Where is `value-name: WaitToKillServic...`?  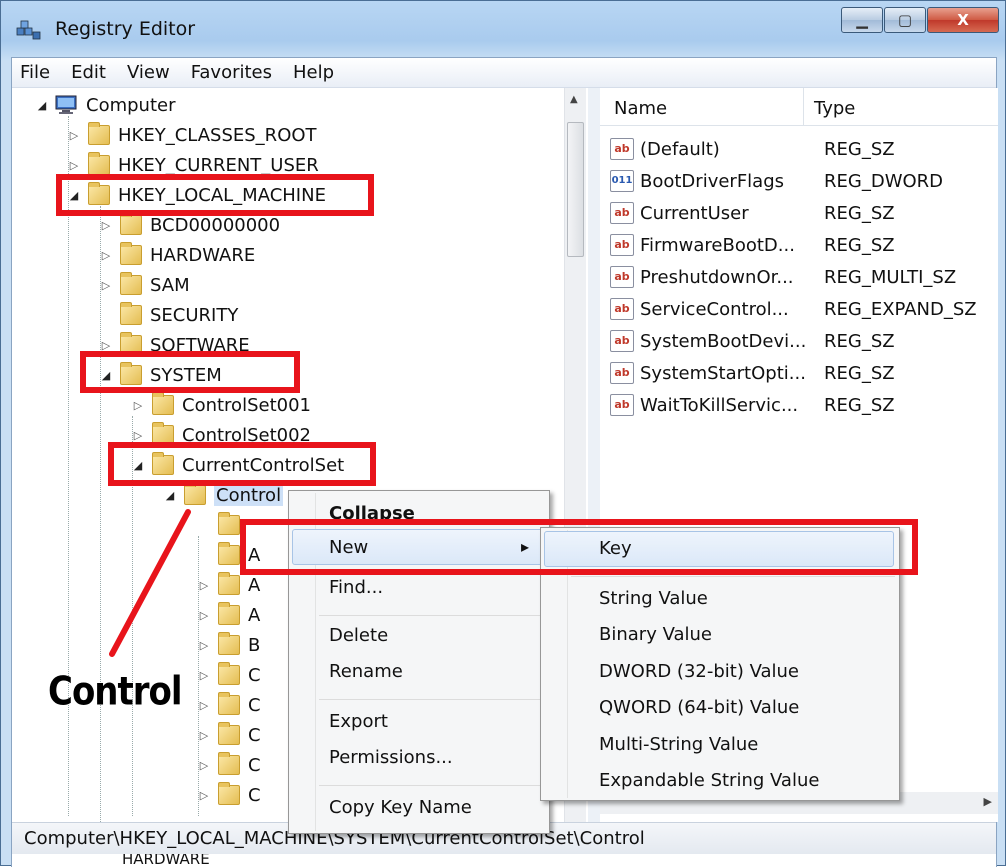 value-name: WaitToKillServic... is located at coordinates (719, 405).